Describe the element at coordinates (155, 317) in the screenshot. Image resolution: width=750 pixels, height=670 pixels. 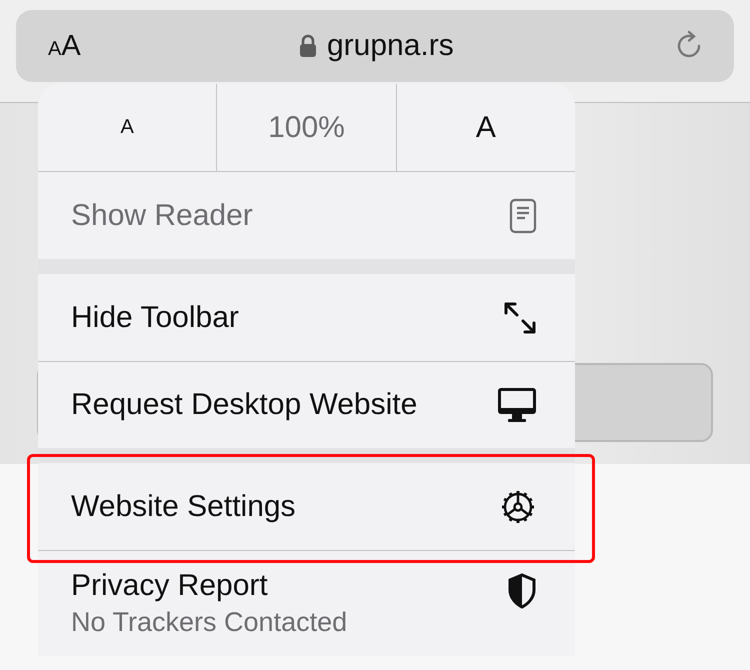
I see `menu-item-label: Hide Toolbar` at that location.